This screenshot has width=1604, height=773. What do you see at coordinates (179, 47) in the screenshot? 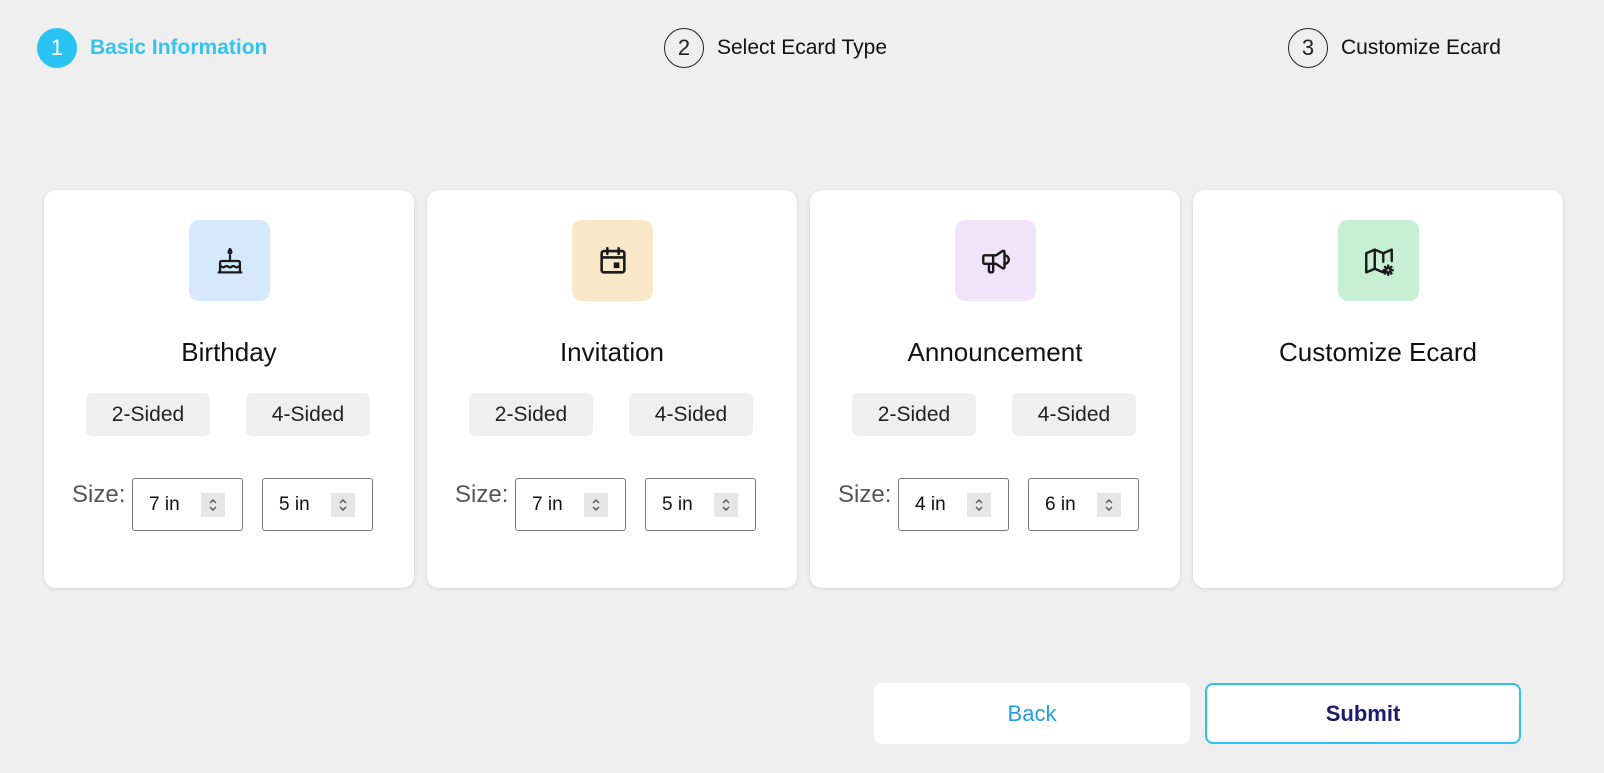
I see `step-label: Basic Information` at bounding box center [179, 47].